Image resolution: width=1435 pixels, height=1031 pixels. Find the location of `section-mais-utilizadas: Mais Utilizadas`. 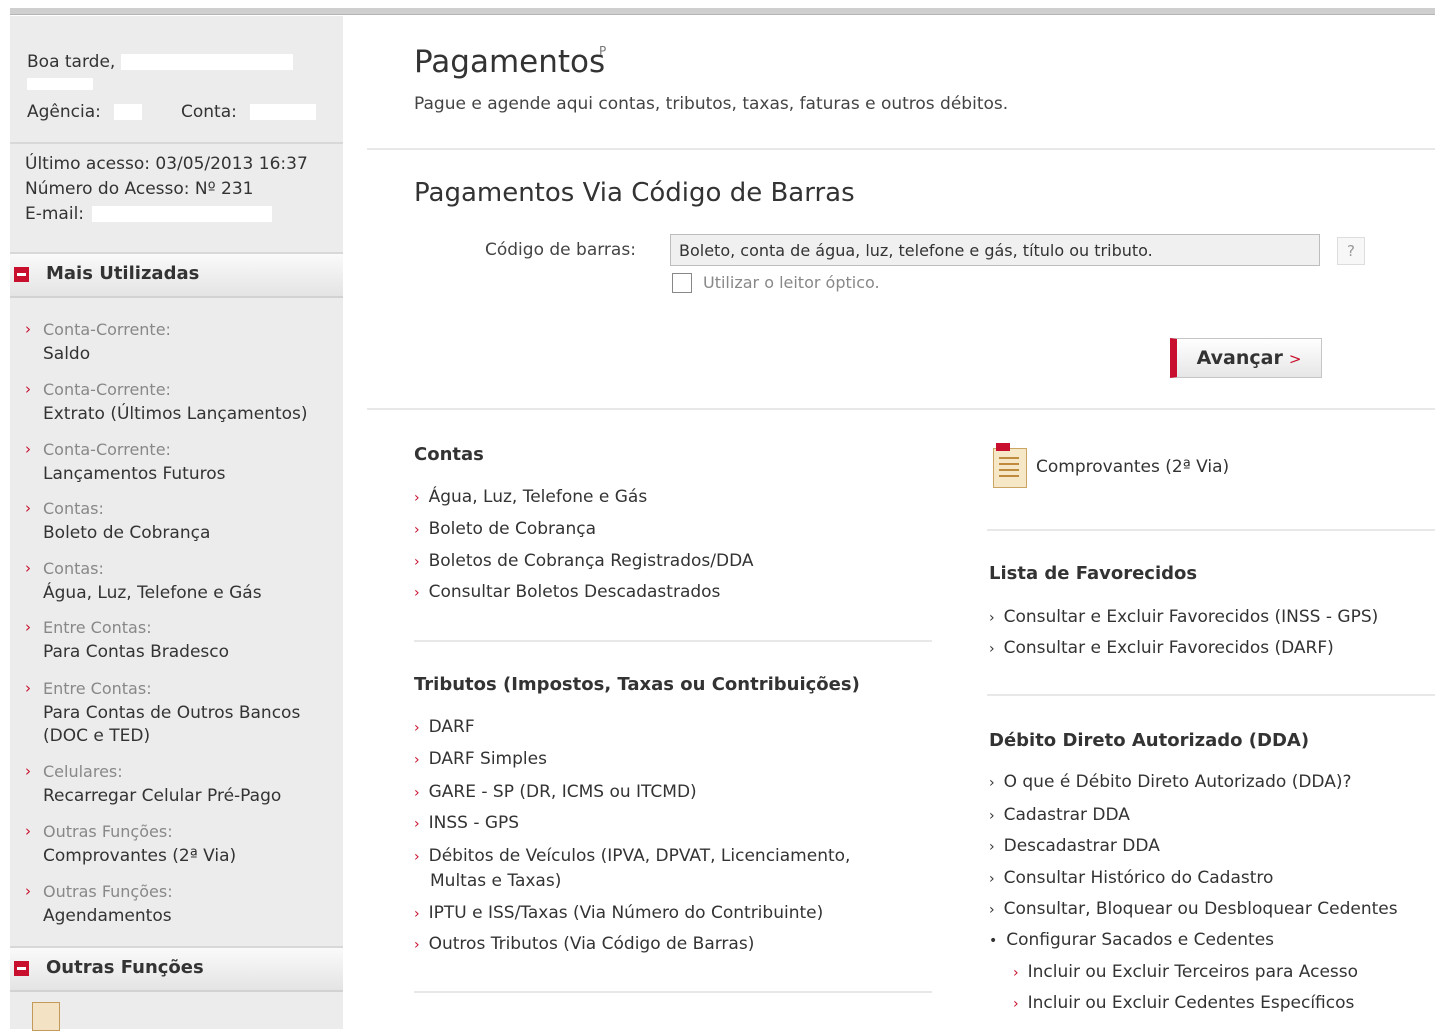

section-mais-utilizadas: Mais Utilizadas is located at coordinates (176, 275).